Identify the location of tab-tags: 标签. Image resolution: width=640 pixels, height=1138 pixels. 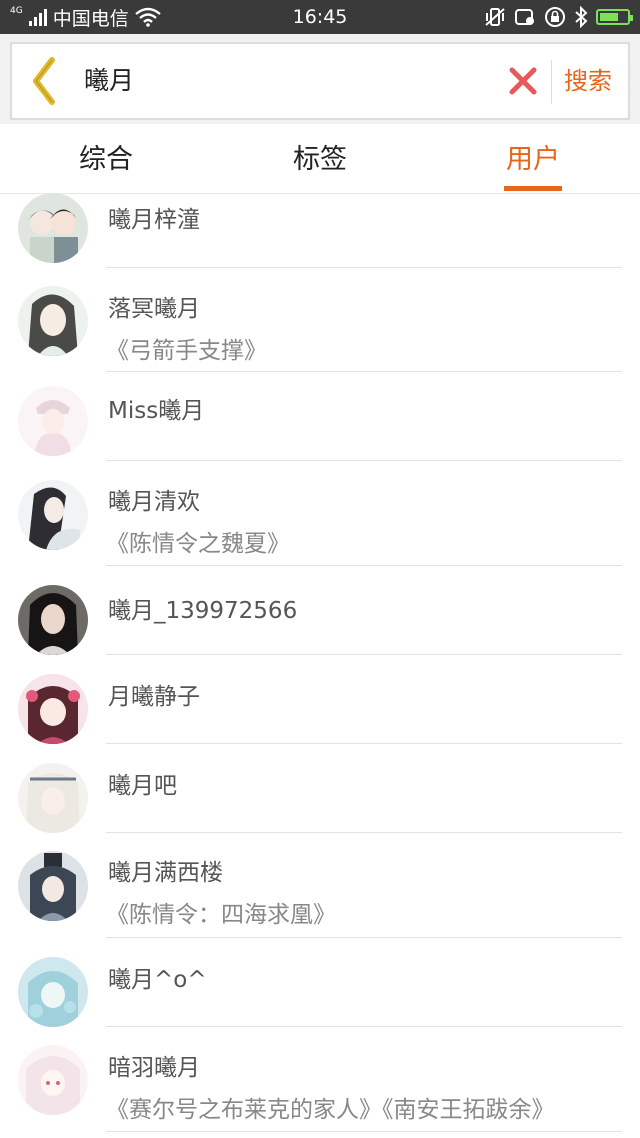
(320, 159).